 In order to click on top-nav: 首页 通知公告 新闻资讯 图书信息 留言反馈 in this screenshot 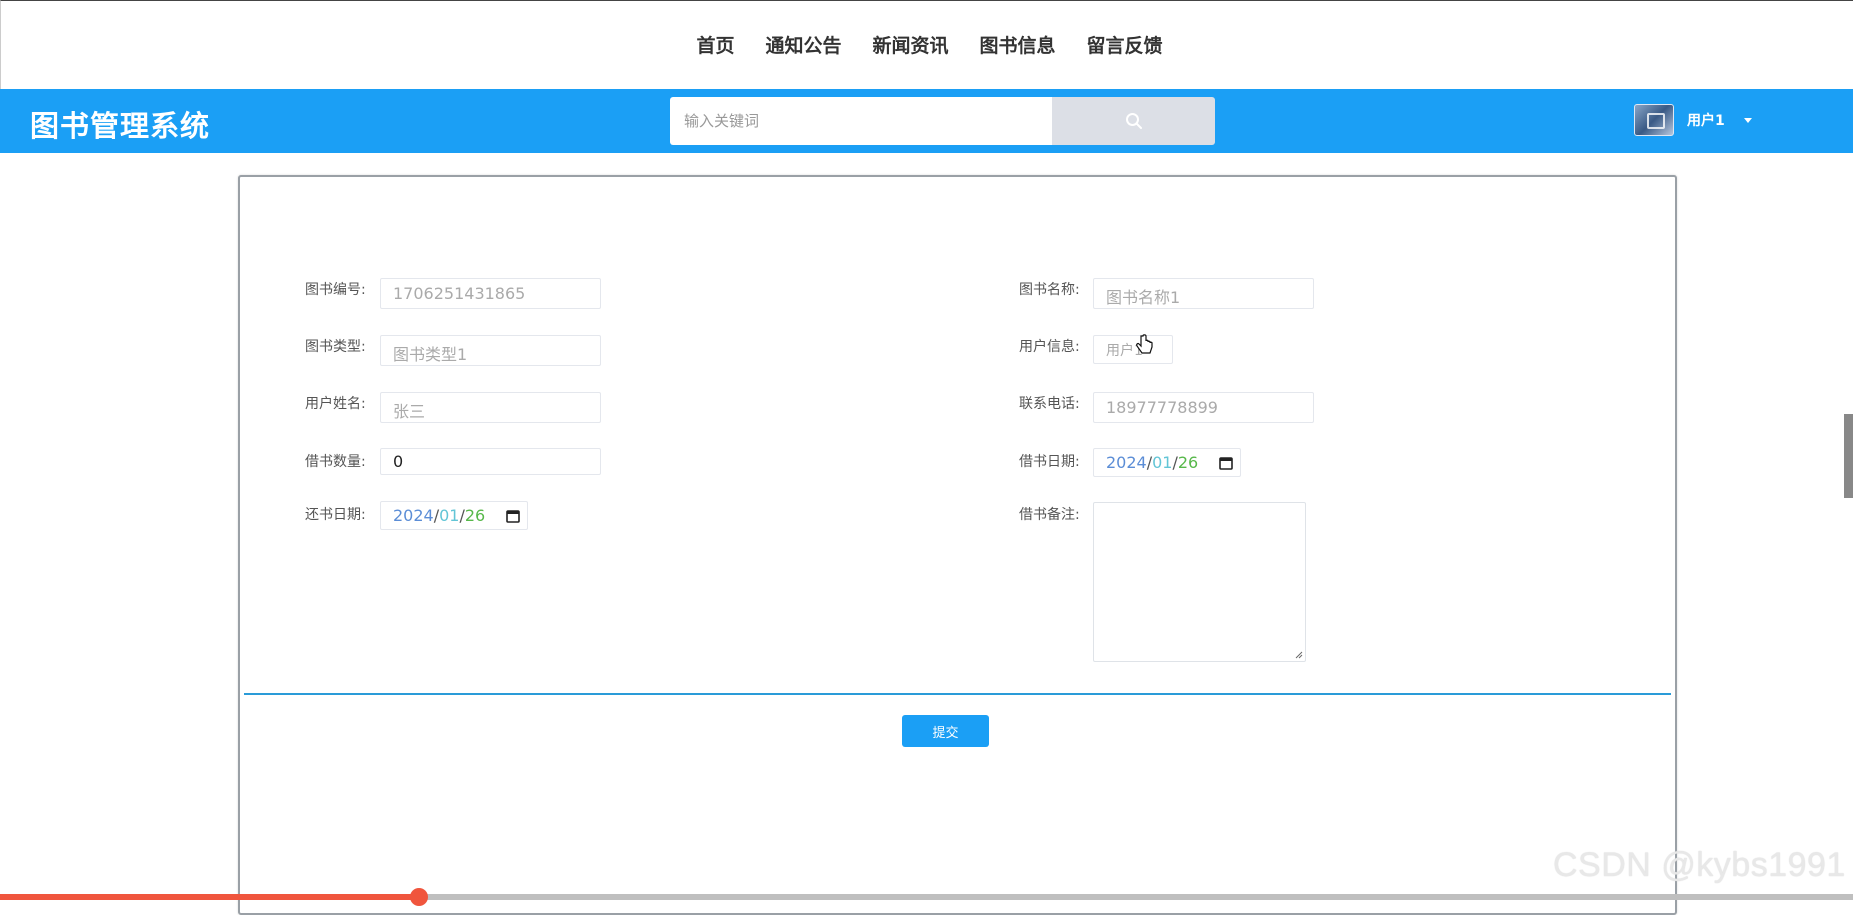, I will do `click(926, 44)`.